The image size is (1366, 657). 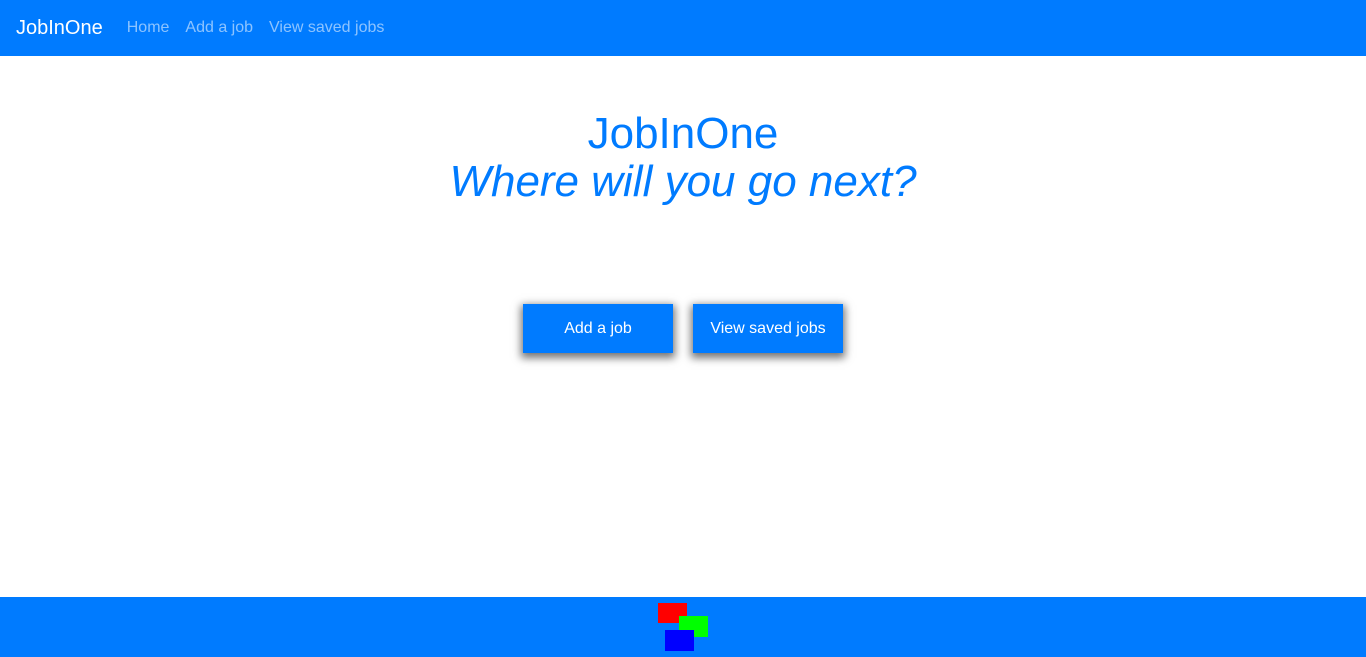 I want to click on logo-blue-square, so click(x=679, y=640).